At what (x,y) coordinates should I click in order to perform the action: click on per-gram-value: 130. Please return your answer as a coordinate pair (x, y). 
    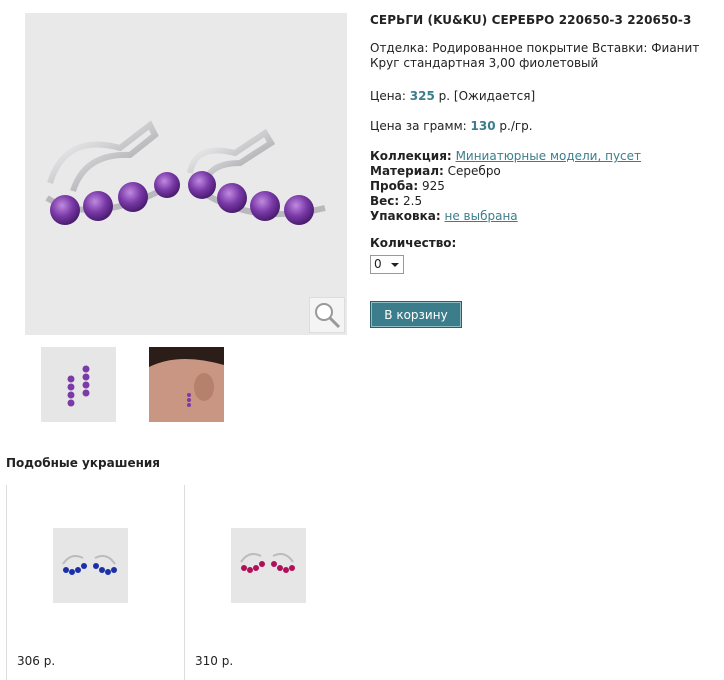
    Looking at the image, I should click on (483, 126).